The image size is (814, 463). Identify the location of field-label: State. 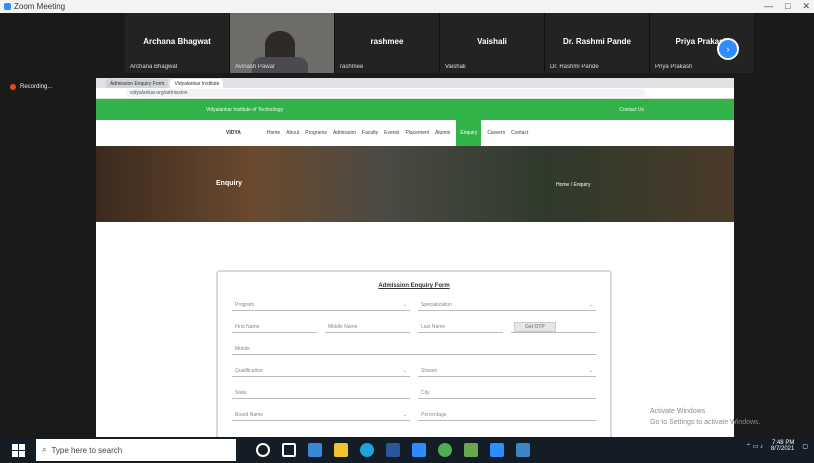
(241, 392).